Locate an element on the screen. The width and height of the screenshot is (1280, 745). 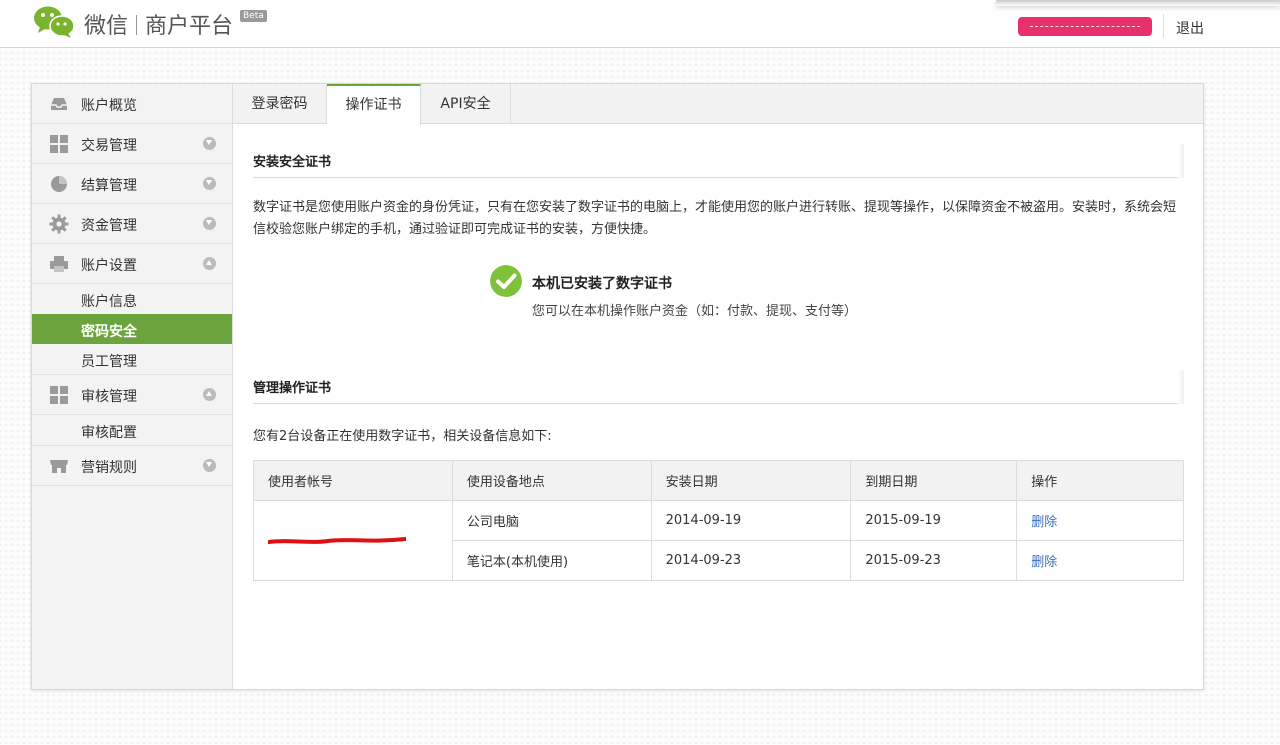
tab-bar: 登录密码 操作证书 API安全 is located at coordinates (718, 104).